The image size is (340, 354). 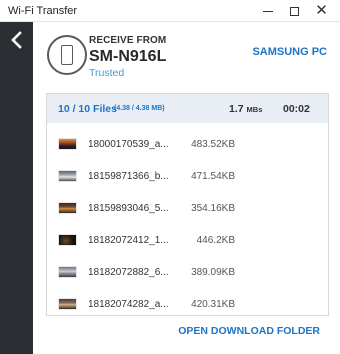 I want to click on file-row: 18159871366_b... 471.54KB, so click(x=187, y=177).